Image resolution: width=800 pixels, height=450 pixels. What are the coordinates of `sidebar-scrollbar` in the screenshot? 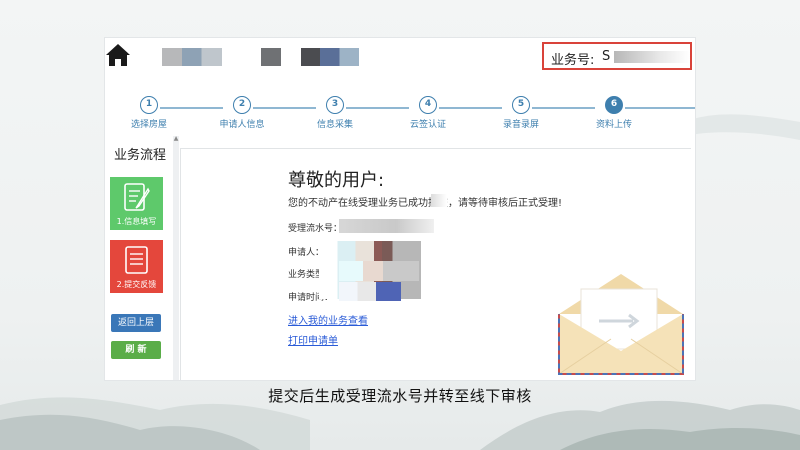 It's located at (176, 258).